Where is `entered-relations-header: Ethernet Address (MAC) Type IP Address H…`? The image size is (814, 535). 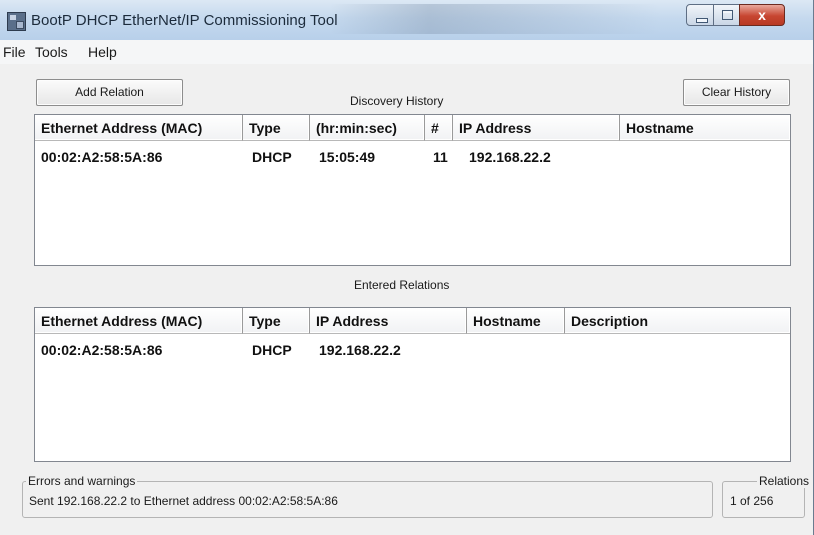 entered-relations-header: Ethernet Address (MAC) Type IP Address H… is located at coordinates (412, 321).